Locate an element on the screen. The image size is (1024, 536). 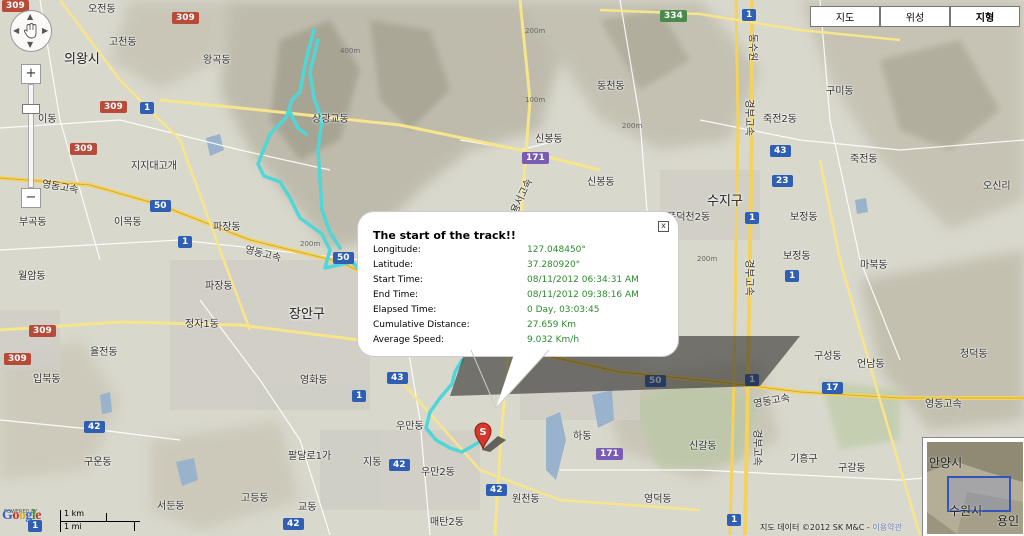
scale-mi-label: 1 mi is located at coordinates (73, 526).